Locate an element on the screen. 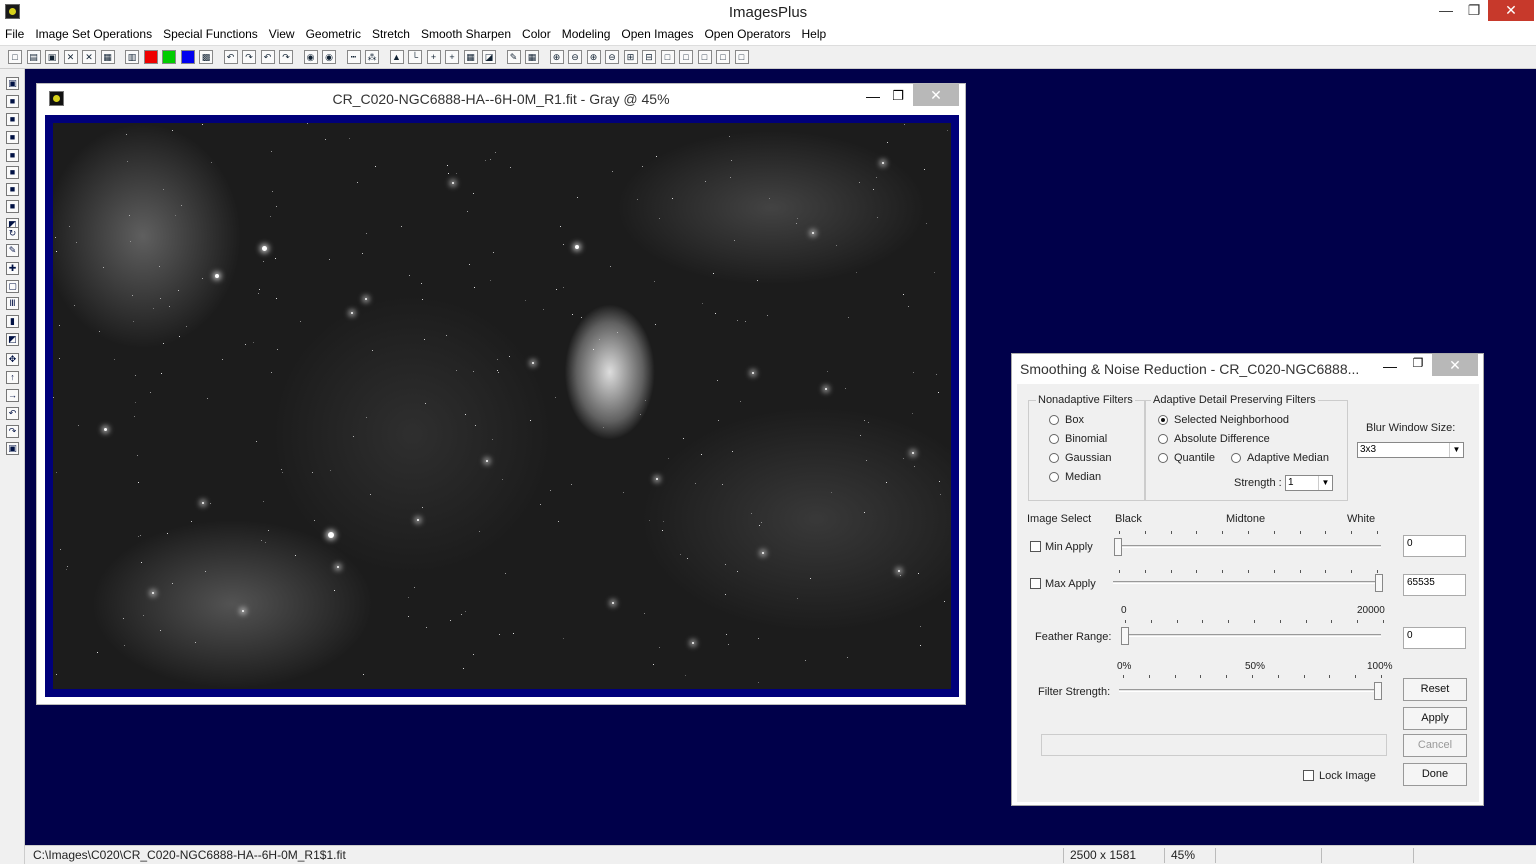  menu-special-functions: Special Functions is located at coordinates (210, 34).